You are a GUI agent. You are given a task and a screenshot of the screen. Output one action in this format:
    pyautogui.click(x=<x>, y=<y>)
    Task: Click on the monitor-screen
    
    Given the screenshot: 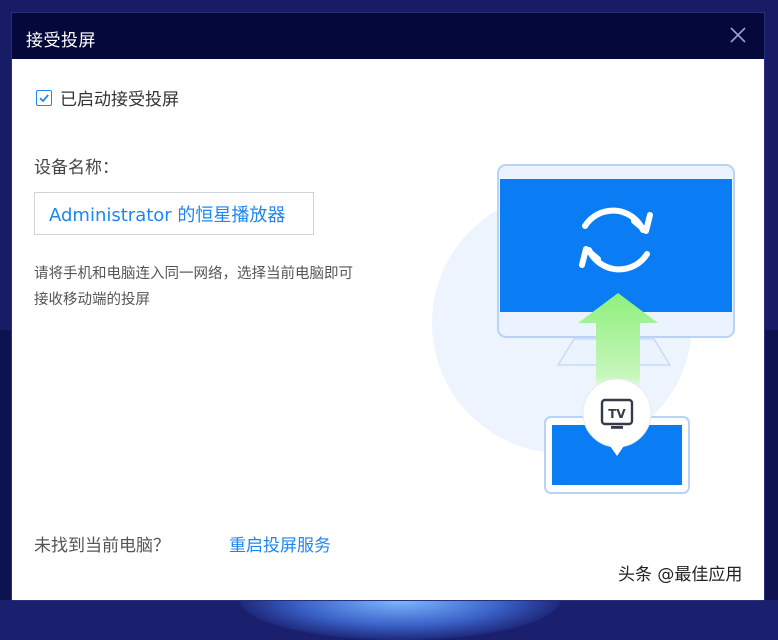 What is the action you would take?
    pyautogui.click(x=616, y=245)
    